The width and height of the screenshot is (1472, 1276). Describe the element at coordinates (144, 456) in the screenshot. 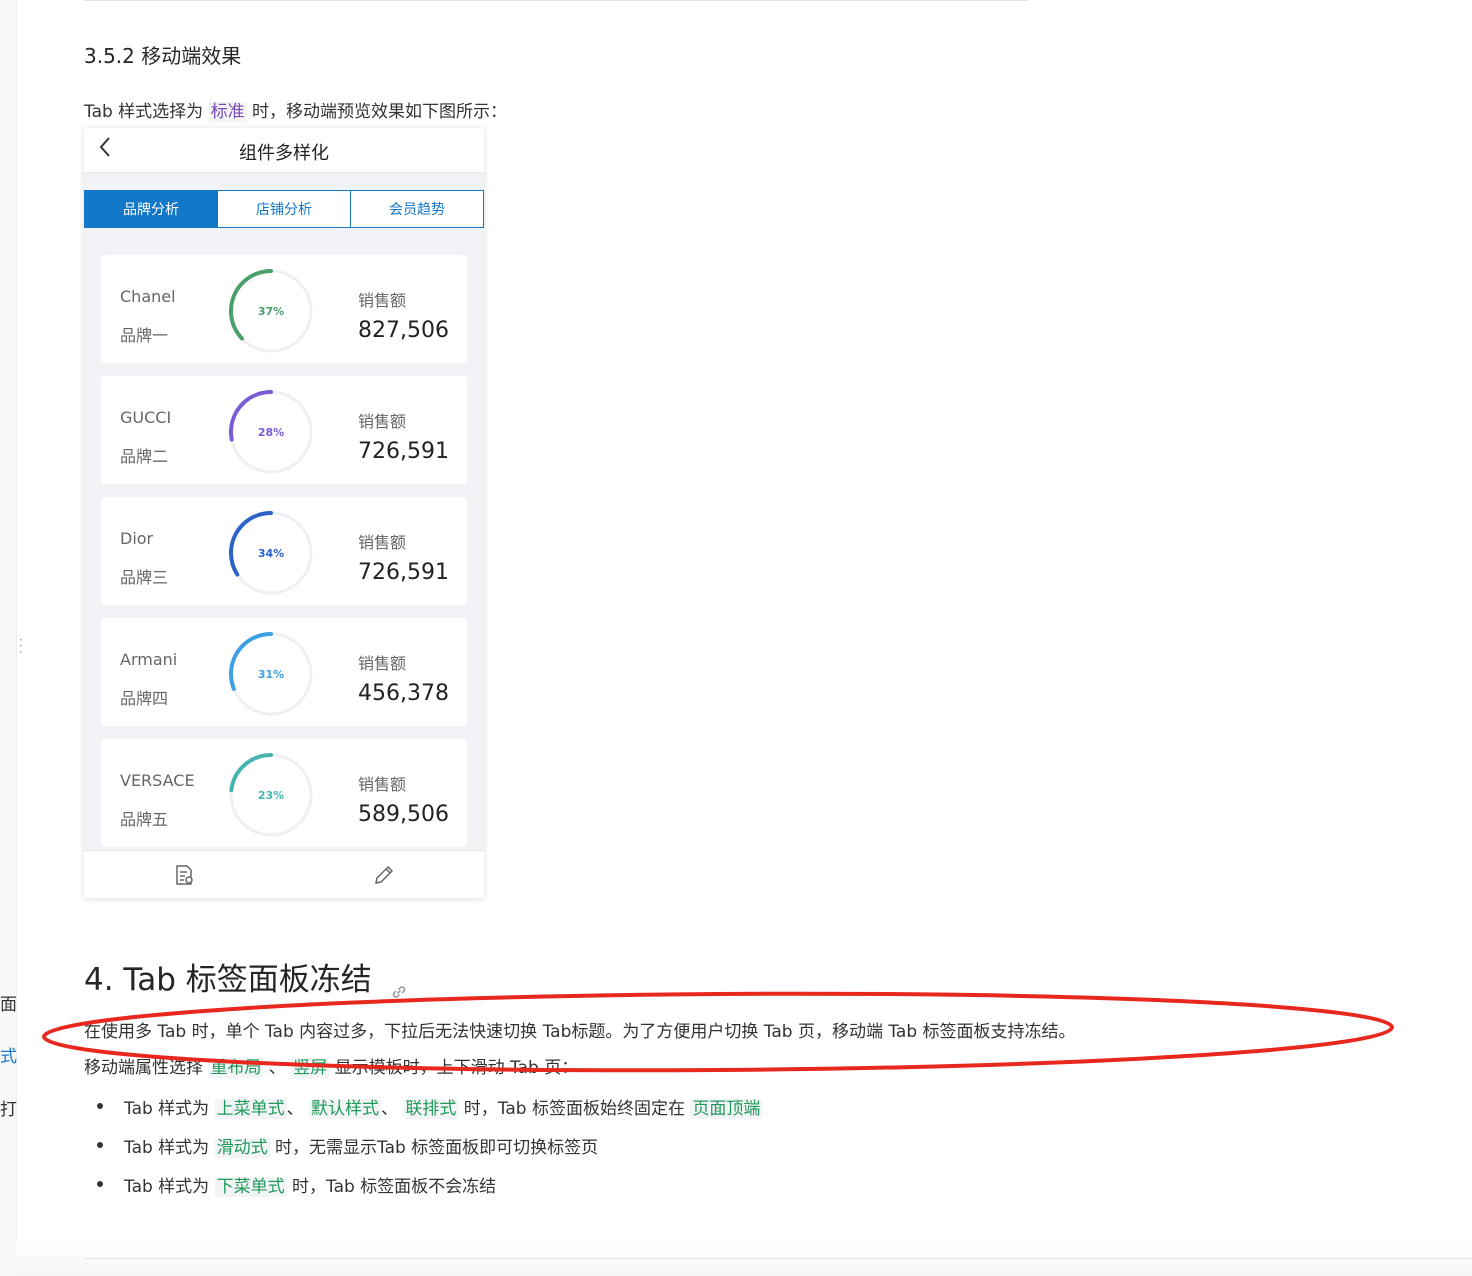

I see `brand-name-cn: 品牌二` at that location.